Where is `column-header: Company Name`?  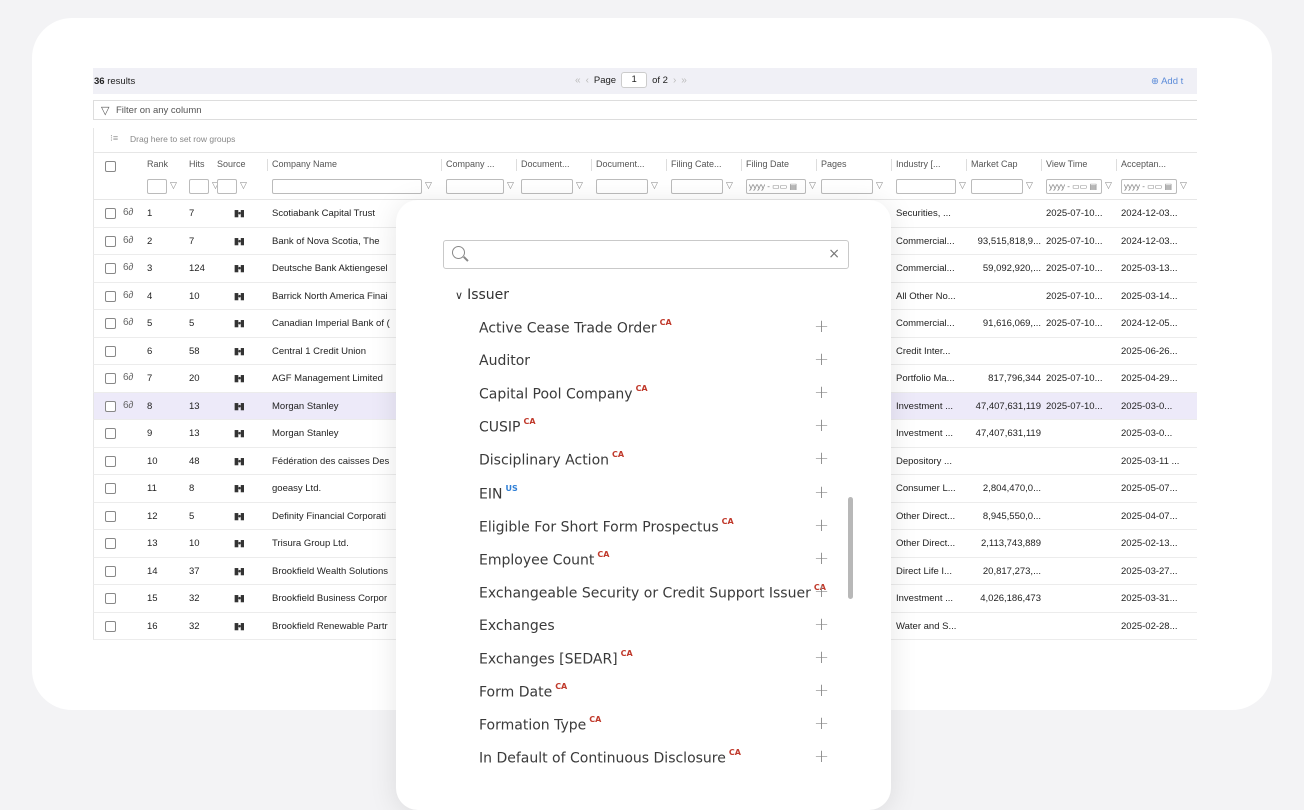 column-header: Company Name is located at coordinates (304, 164).